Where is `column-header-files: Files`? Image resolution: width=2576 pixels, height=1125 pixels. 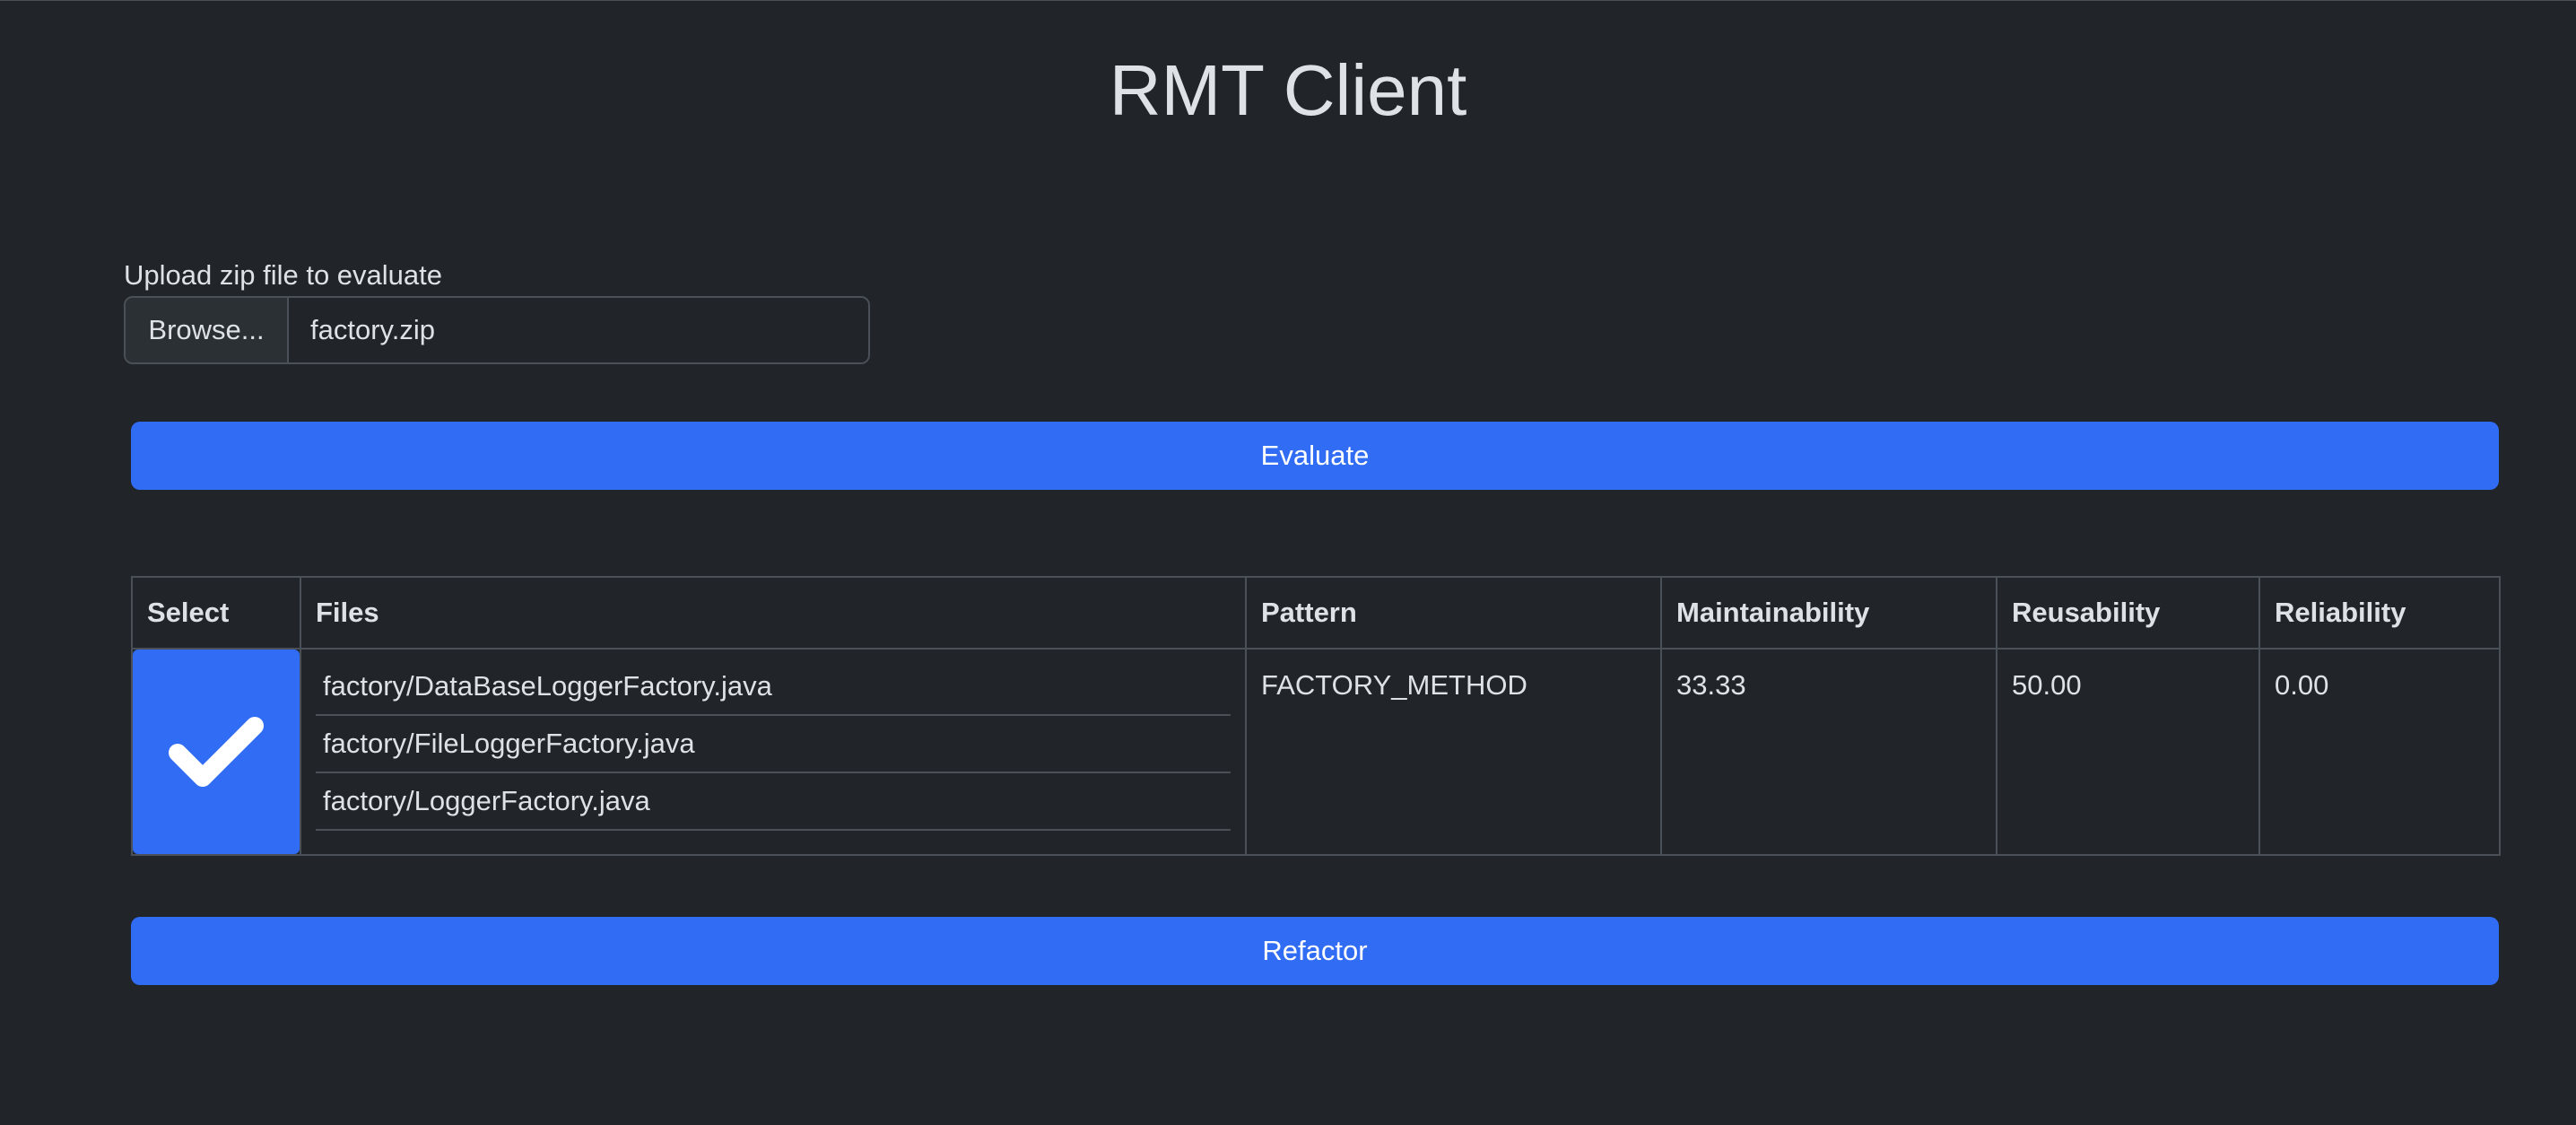
column-header-files: Files is located at coordinates (773, 613).